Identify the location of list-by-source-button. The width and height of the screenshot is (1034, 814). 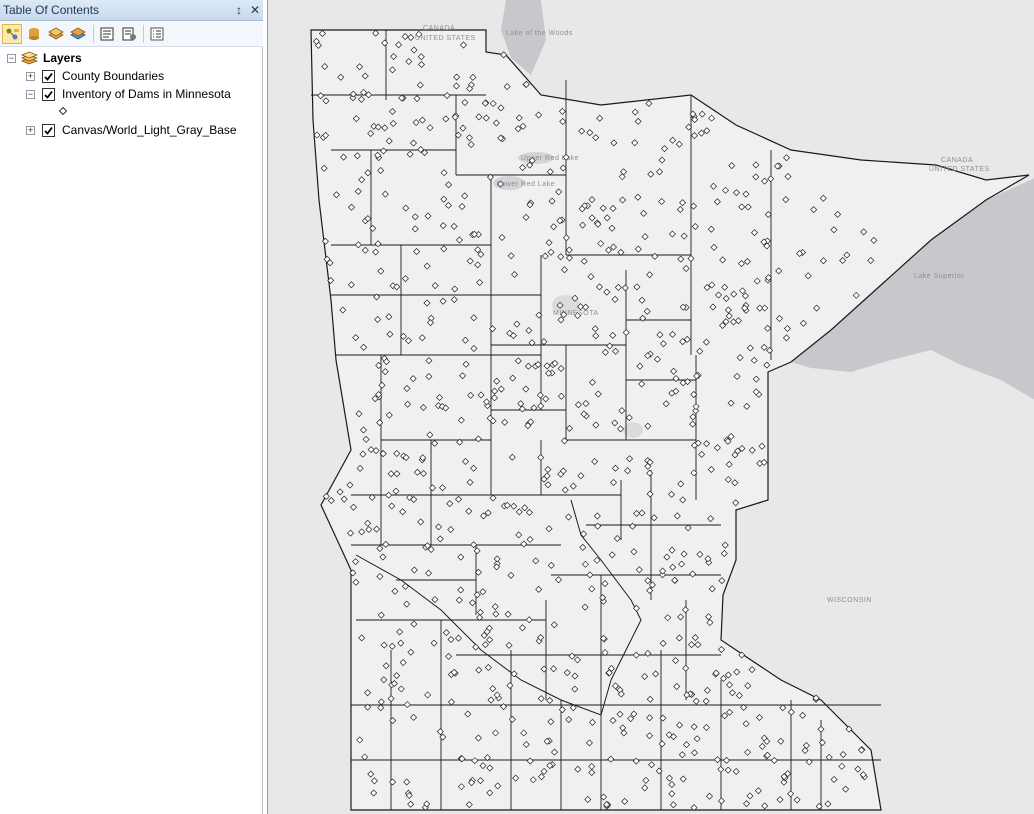
(34, 34).